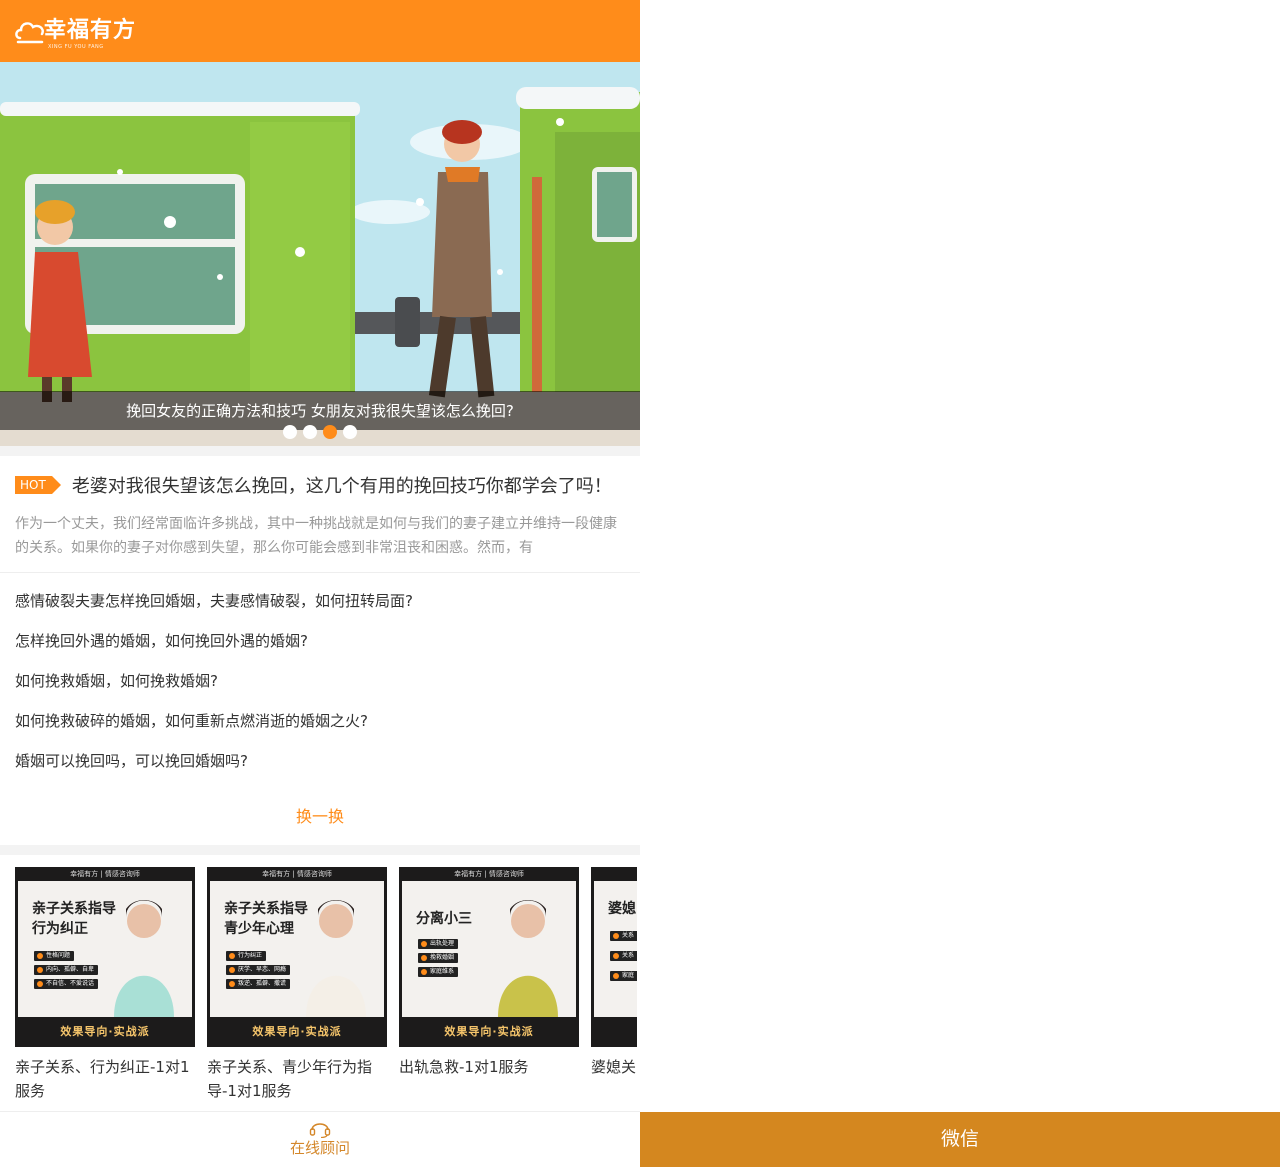  What do you see at coordinates (320, 641) in the screenshot?
I see `list-item: 怎样挽回外遇的婚姻，如何挽回外遇的婚姻?` at bounding box center [320, 641].